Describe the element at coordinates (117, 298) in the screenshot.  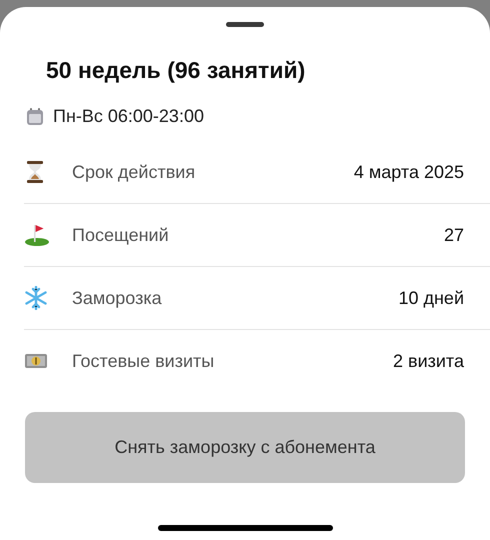
I see `row-label: Заморозка` at that location.